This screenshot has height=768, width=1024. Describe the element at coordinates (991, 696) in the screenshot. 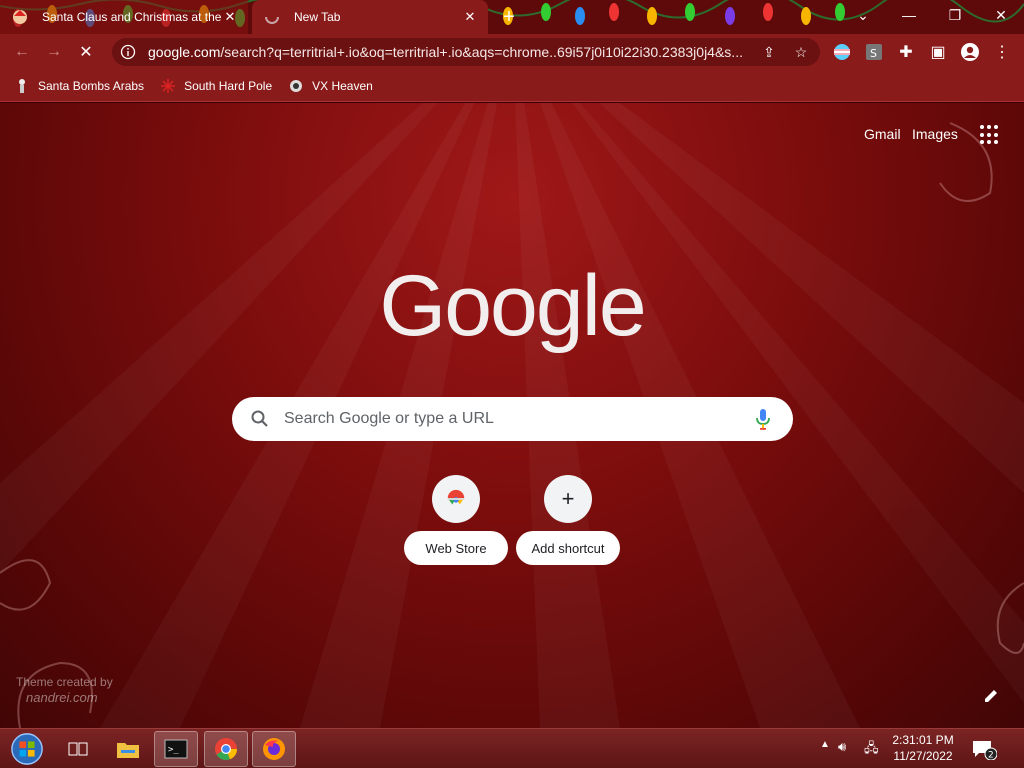

I see `customize-pencil-icon` at that location.